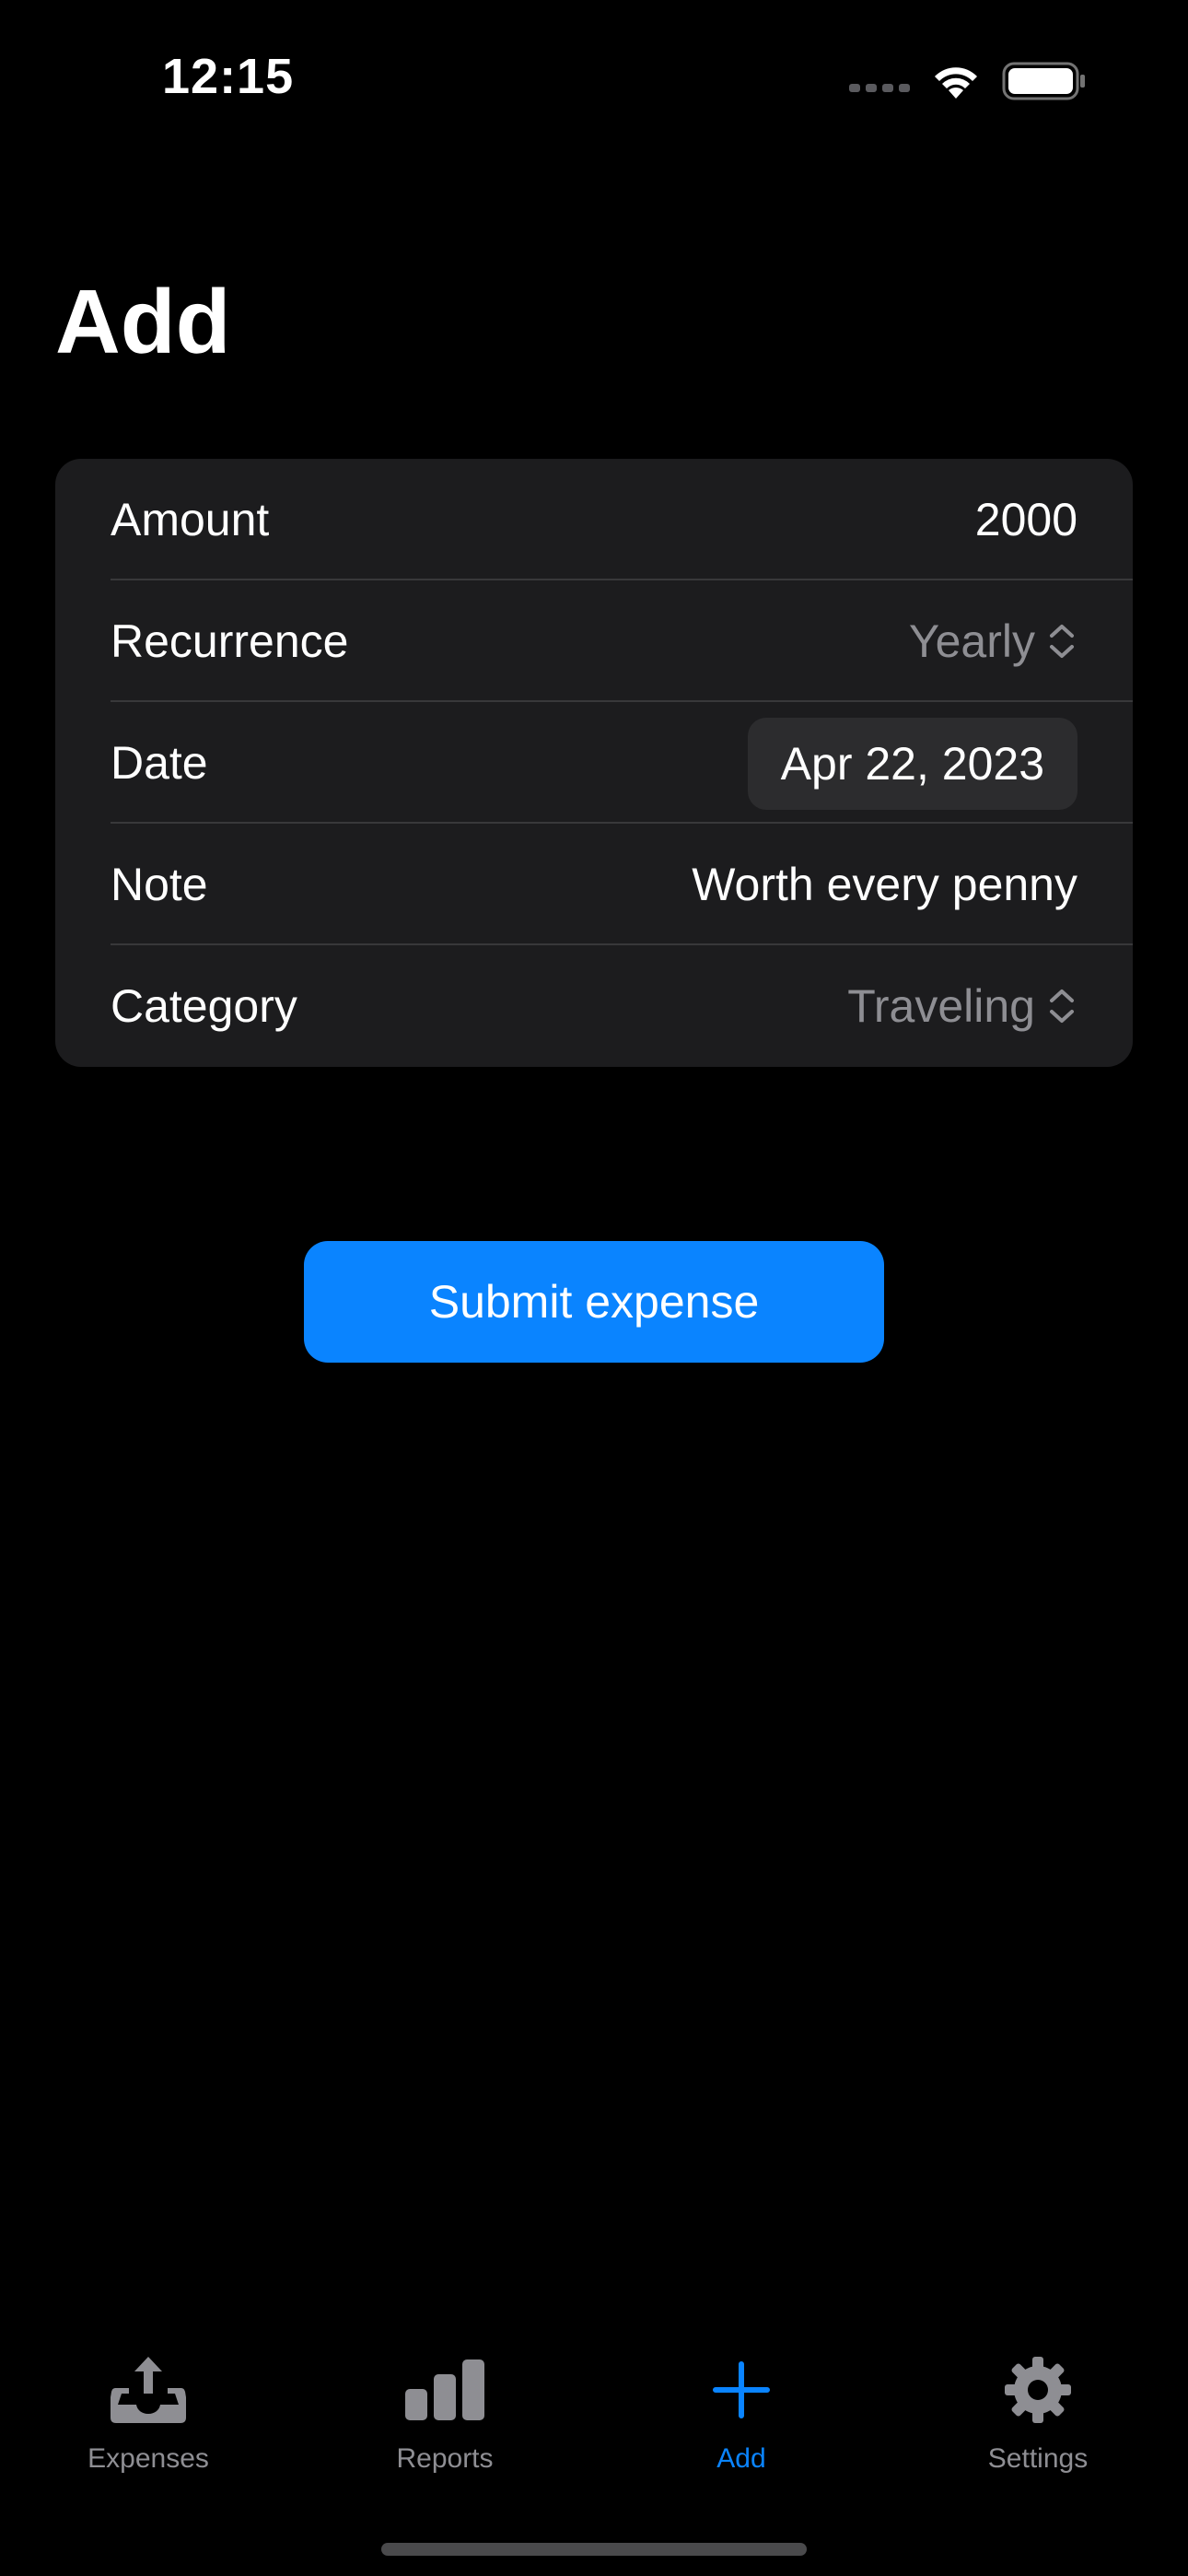  What do you see at coordinates (204, 1006) in the screenshot?
I see `category-label: Category` at bounding box center [204, 1006].